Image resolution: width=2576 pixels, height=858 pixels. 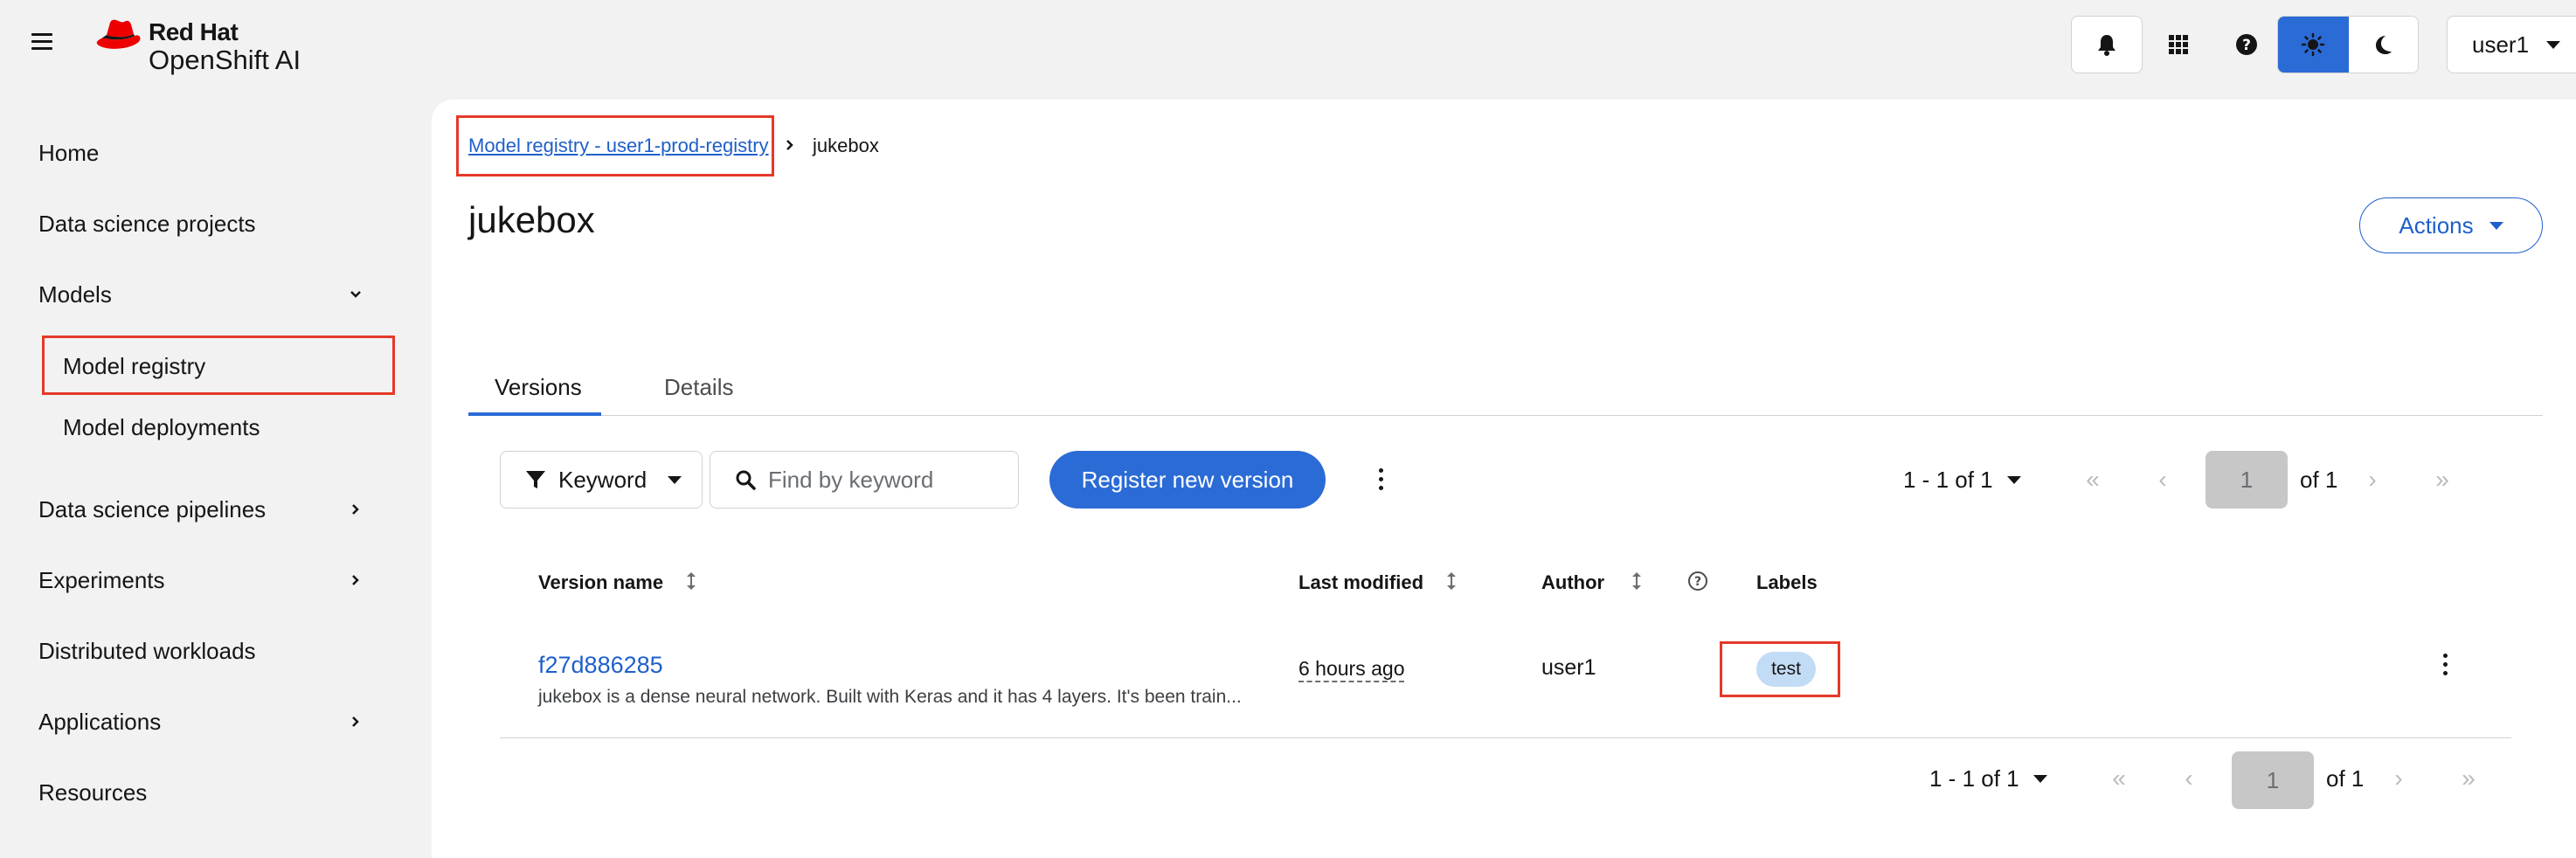 What do you see at coordinates (1187, 480) in the screenshot?
I see `register-new-version-button: Register new version` at bounding box center [1187, 480].